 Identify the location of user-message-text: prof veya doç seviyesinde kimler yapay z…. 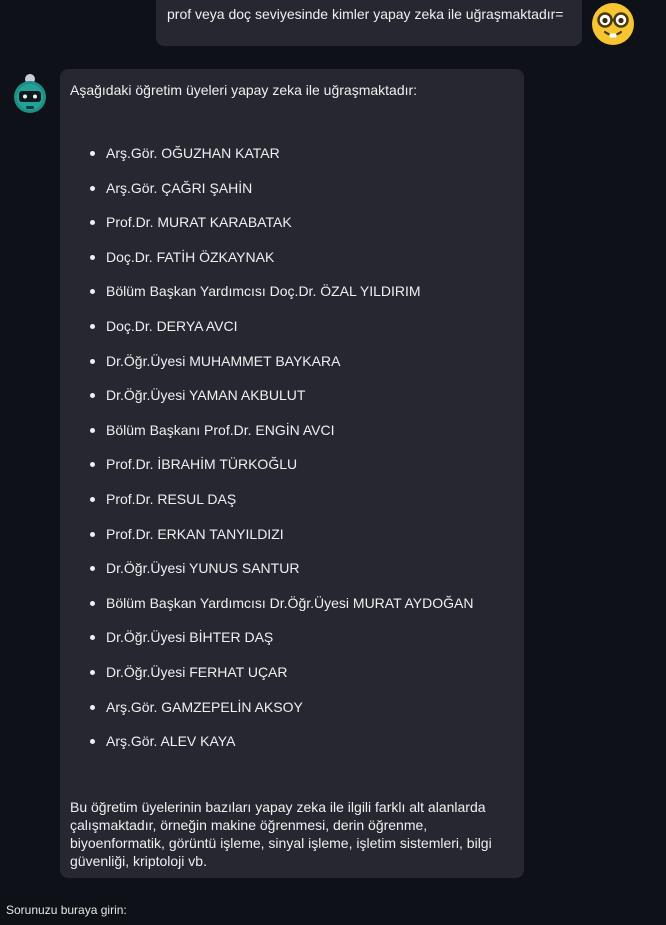
(365, 14).